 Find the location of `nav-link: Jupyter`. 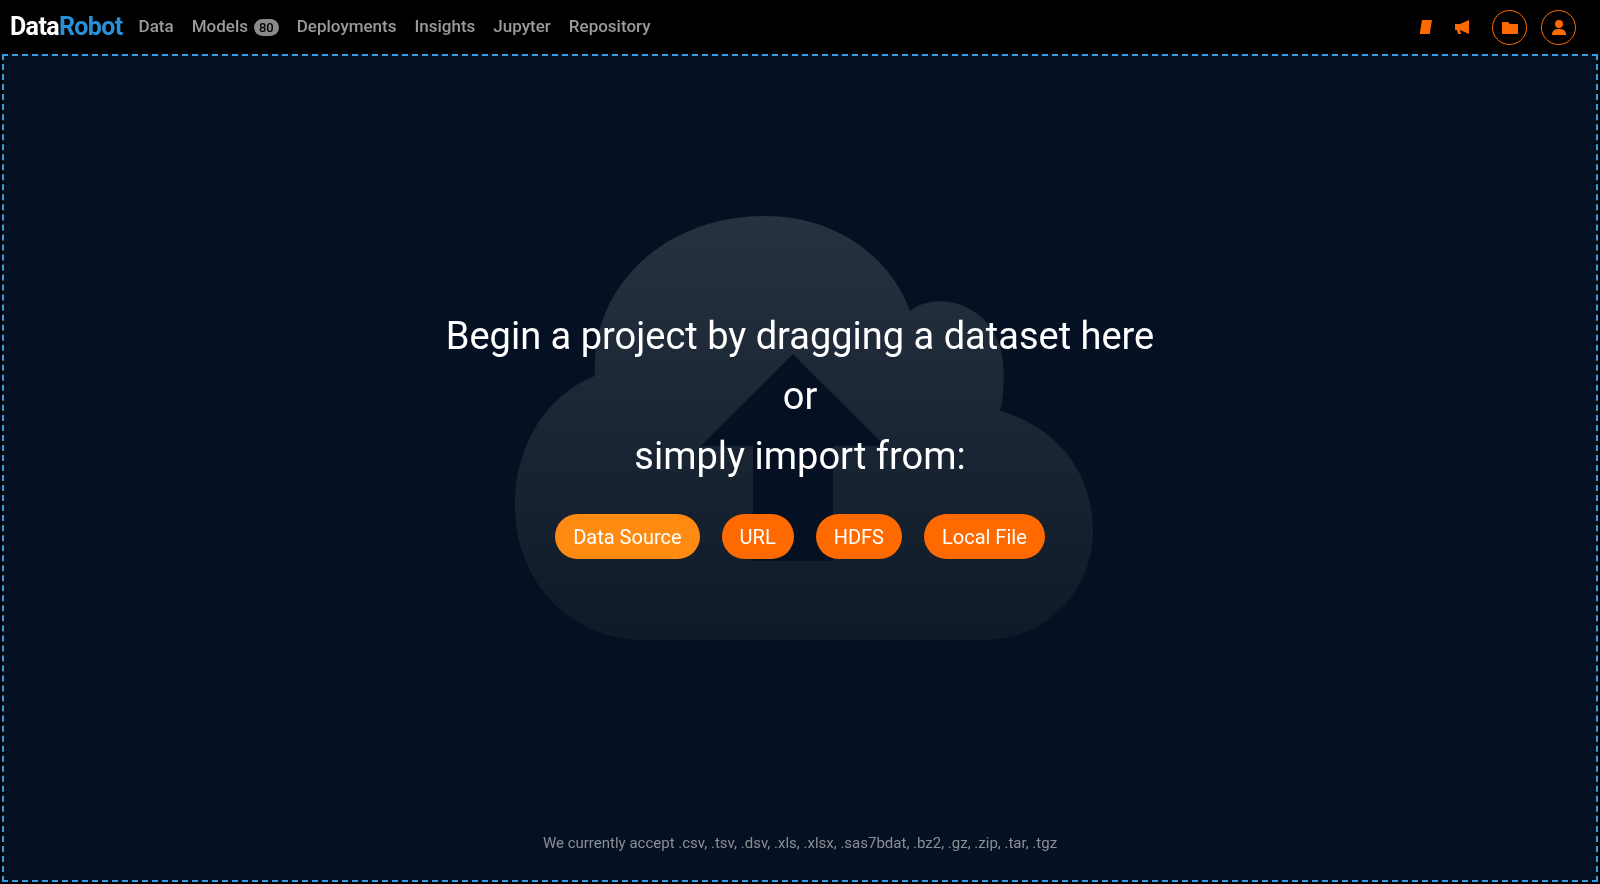

nav-link: Jupyter is located at coordinates (522, 27).